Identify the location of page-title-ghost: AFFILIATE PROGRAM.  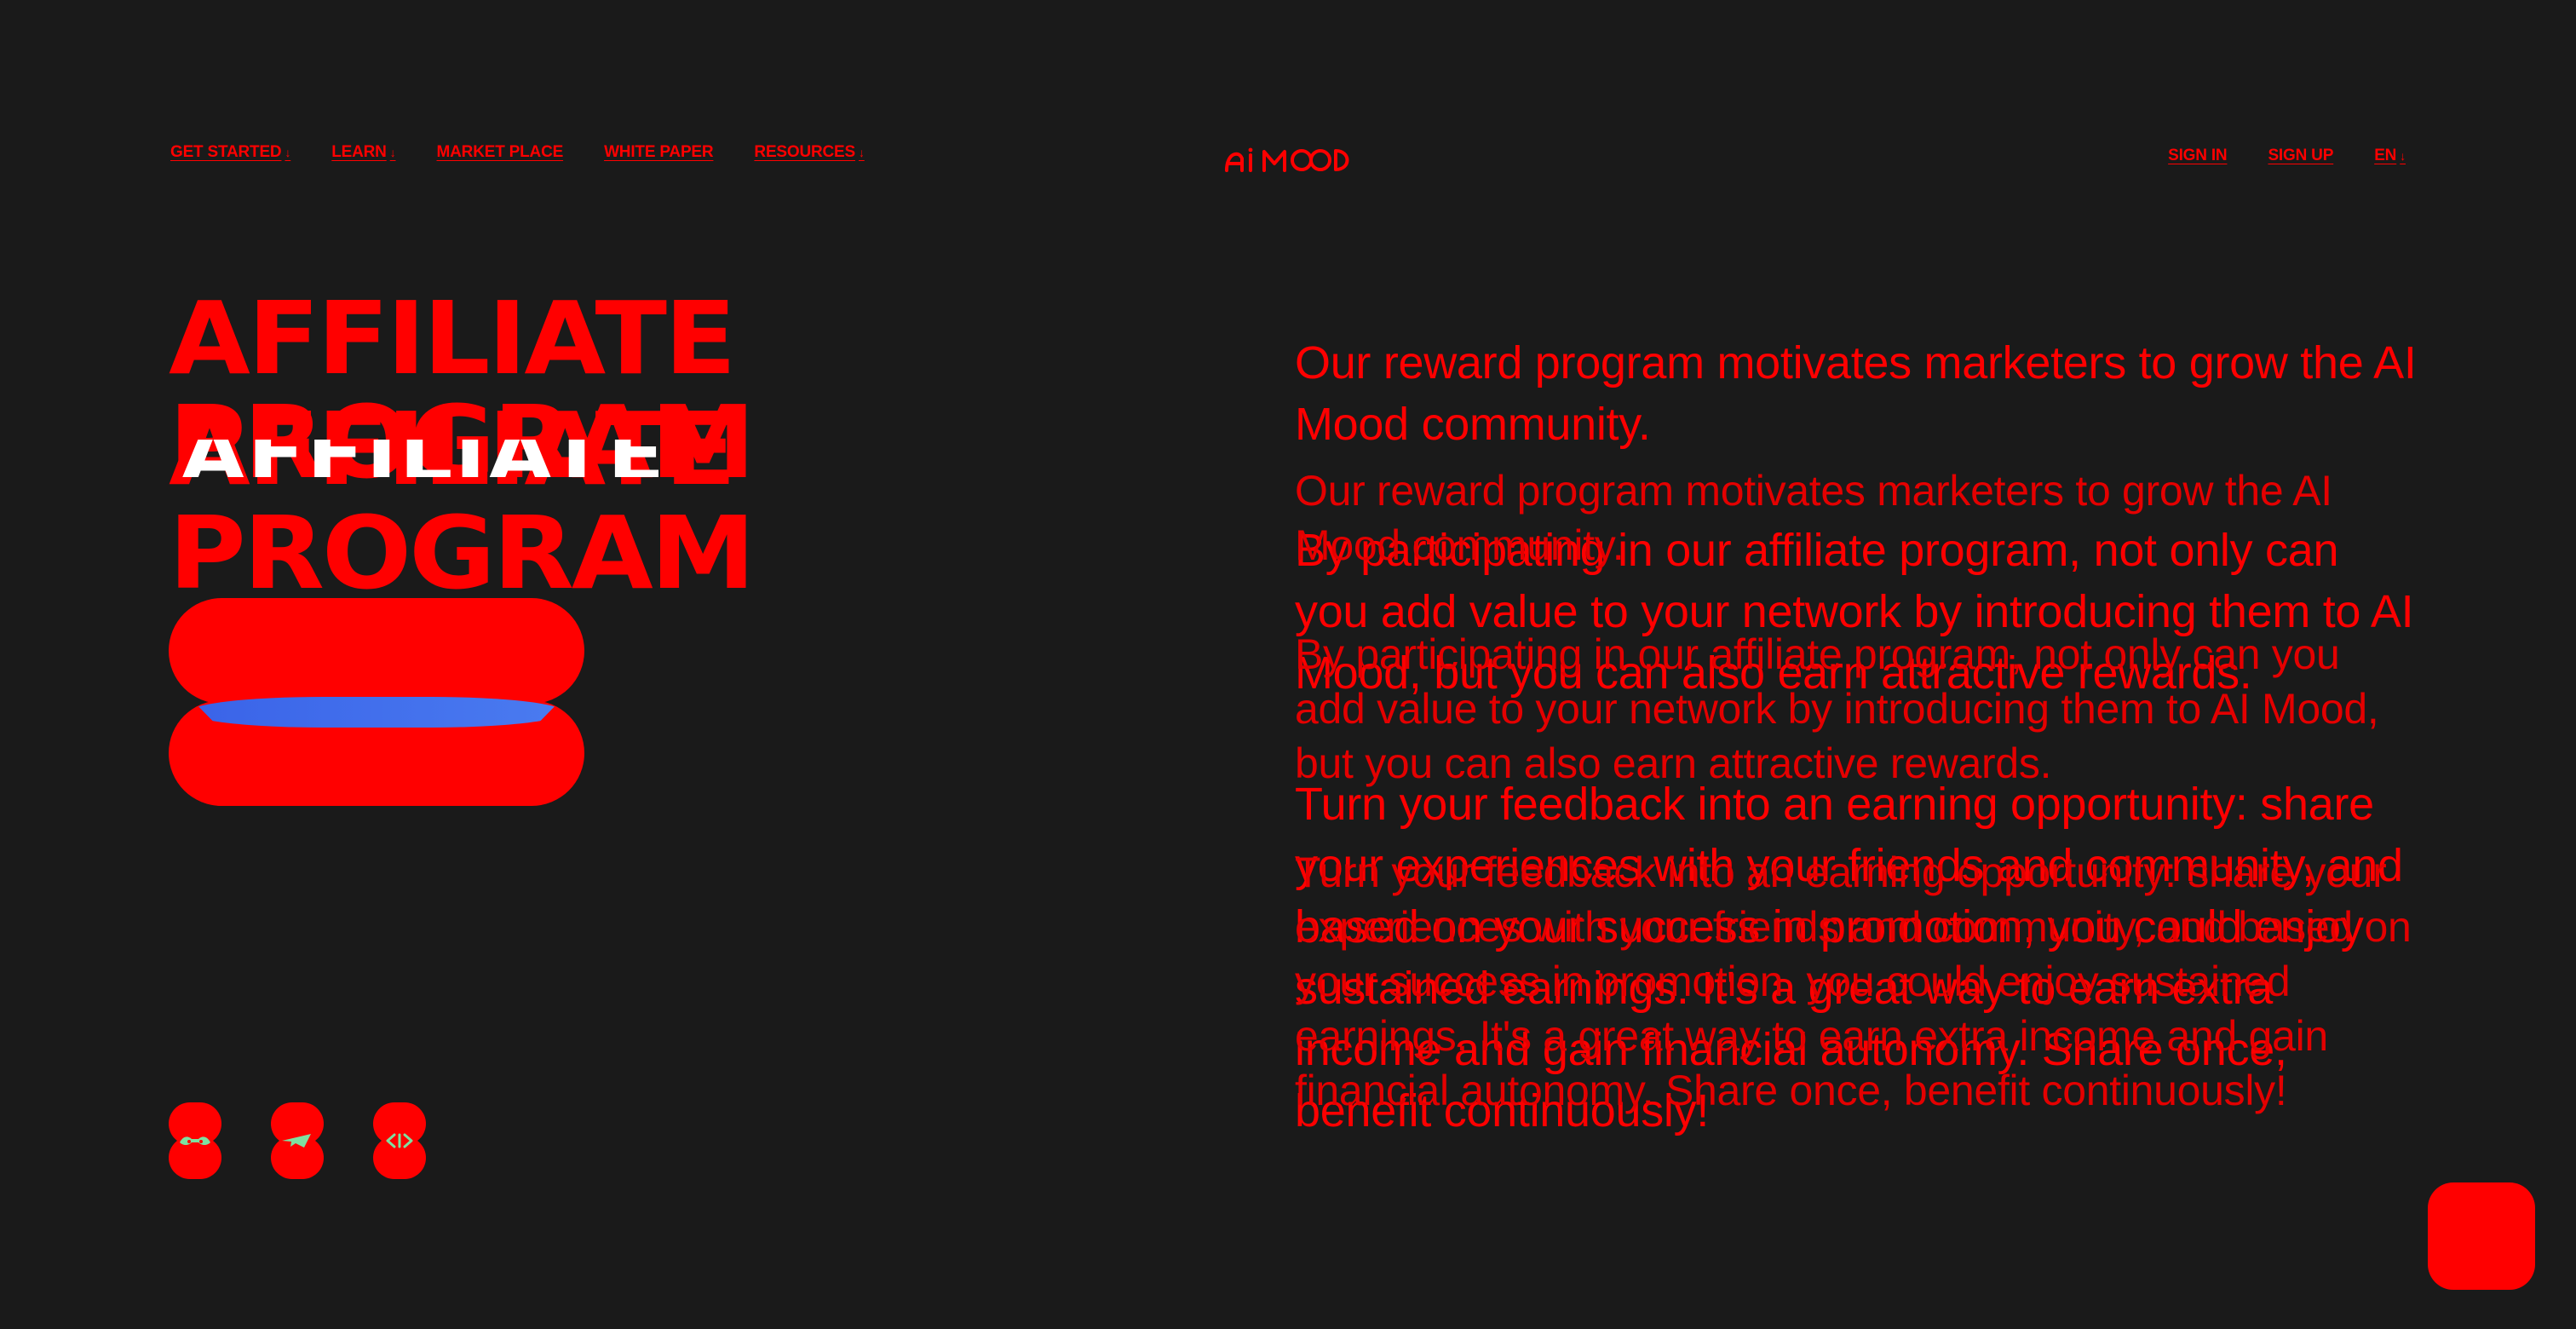
(482, 501).